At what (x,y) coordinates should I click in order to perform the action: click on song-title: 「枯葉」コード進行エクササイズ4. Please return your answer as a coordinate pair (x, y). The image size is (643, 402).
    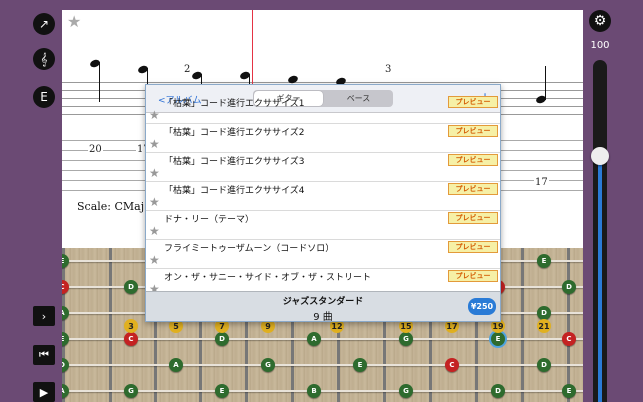
    Looking at the image, I should click on (234, 191).